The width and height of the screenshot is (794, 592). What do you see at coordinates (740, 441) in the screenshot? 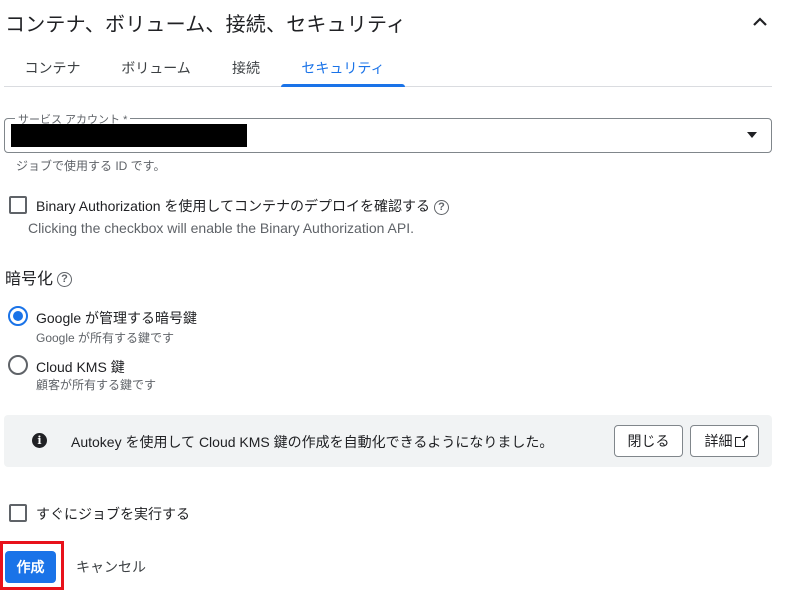
I see `external-link-icon` at bounding box center [740, 441].